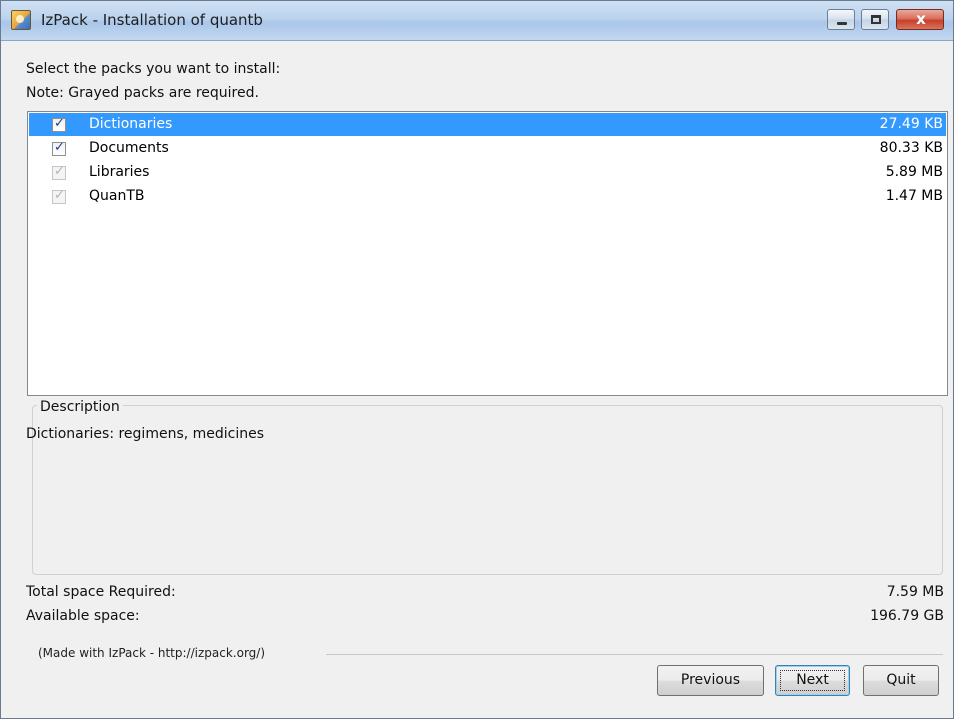 The width and height of the screenshot is (954, 719). I want to click on pack-row-libraries: Libraries 5.89 MB, so click(487, 172).